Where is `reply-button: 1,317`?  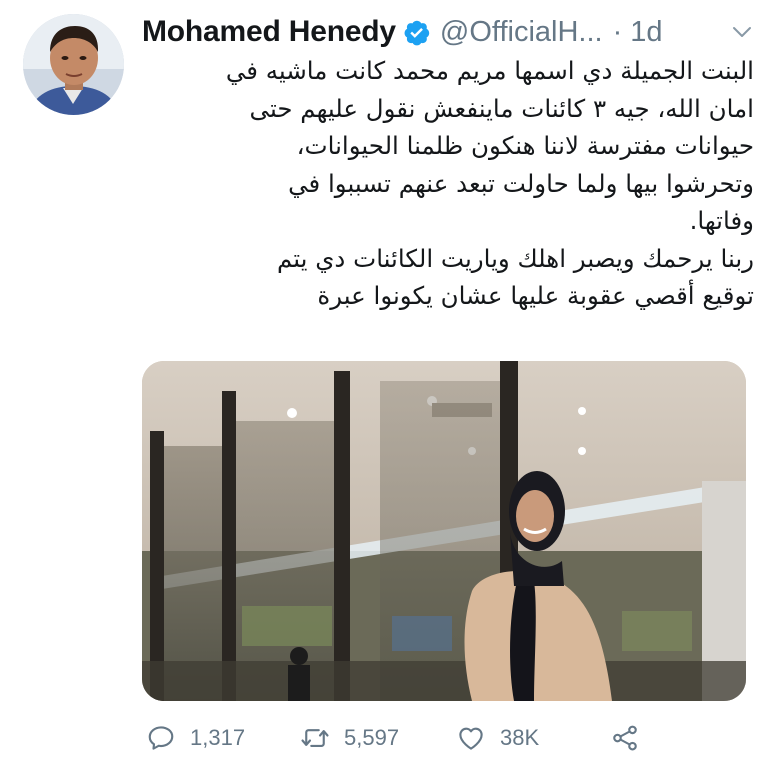
reply-button: 1,317 is located at coordinates (195, 738).